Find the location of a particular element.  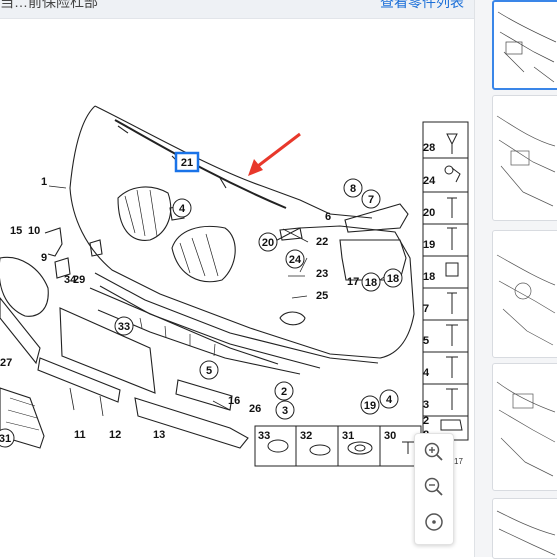

legend-33: 33 is located at coordinates (264, 436).